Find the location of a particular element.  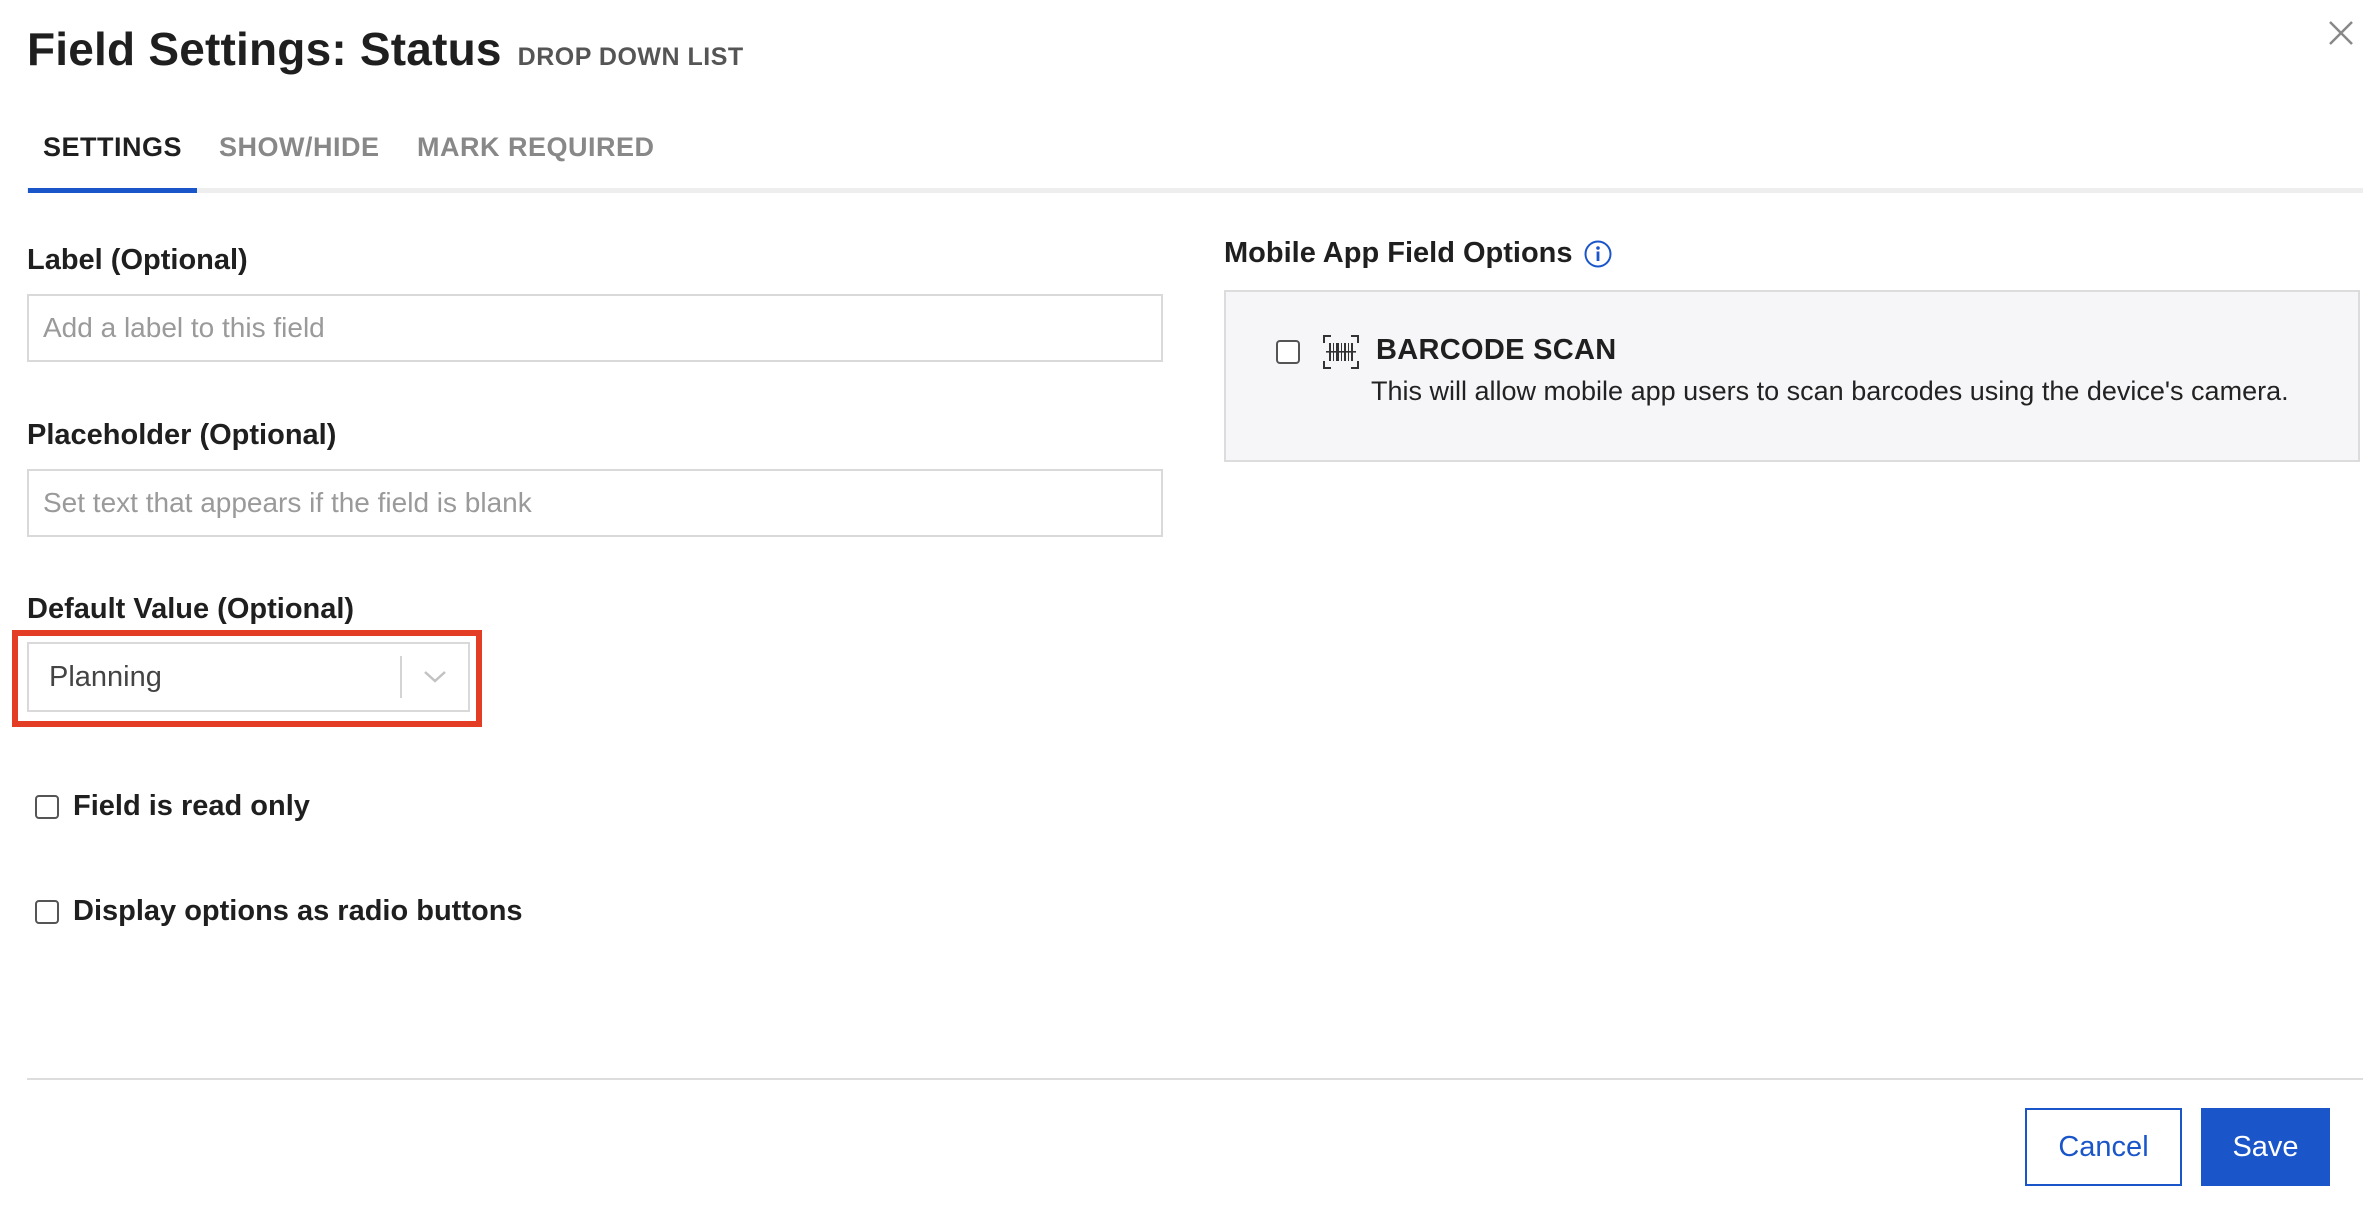

mobile-options-title-text: Mobile App Field Options is located at coordinates (1398, 253).